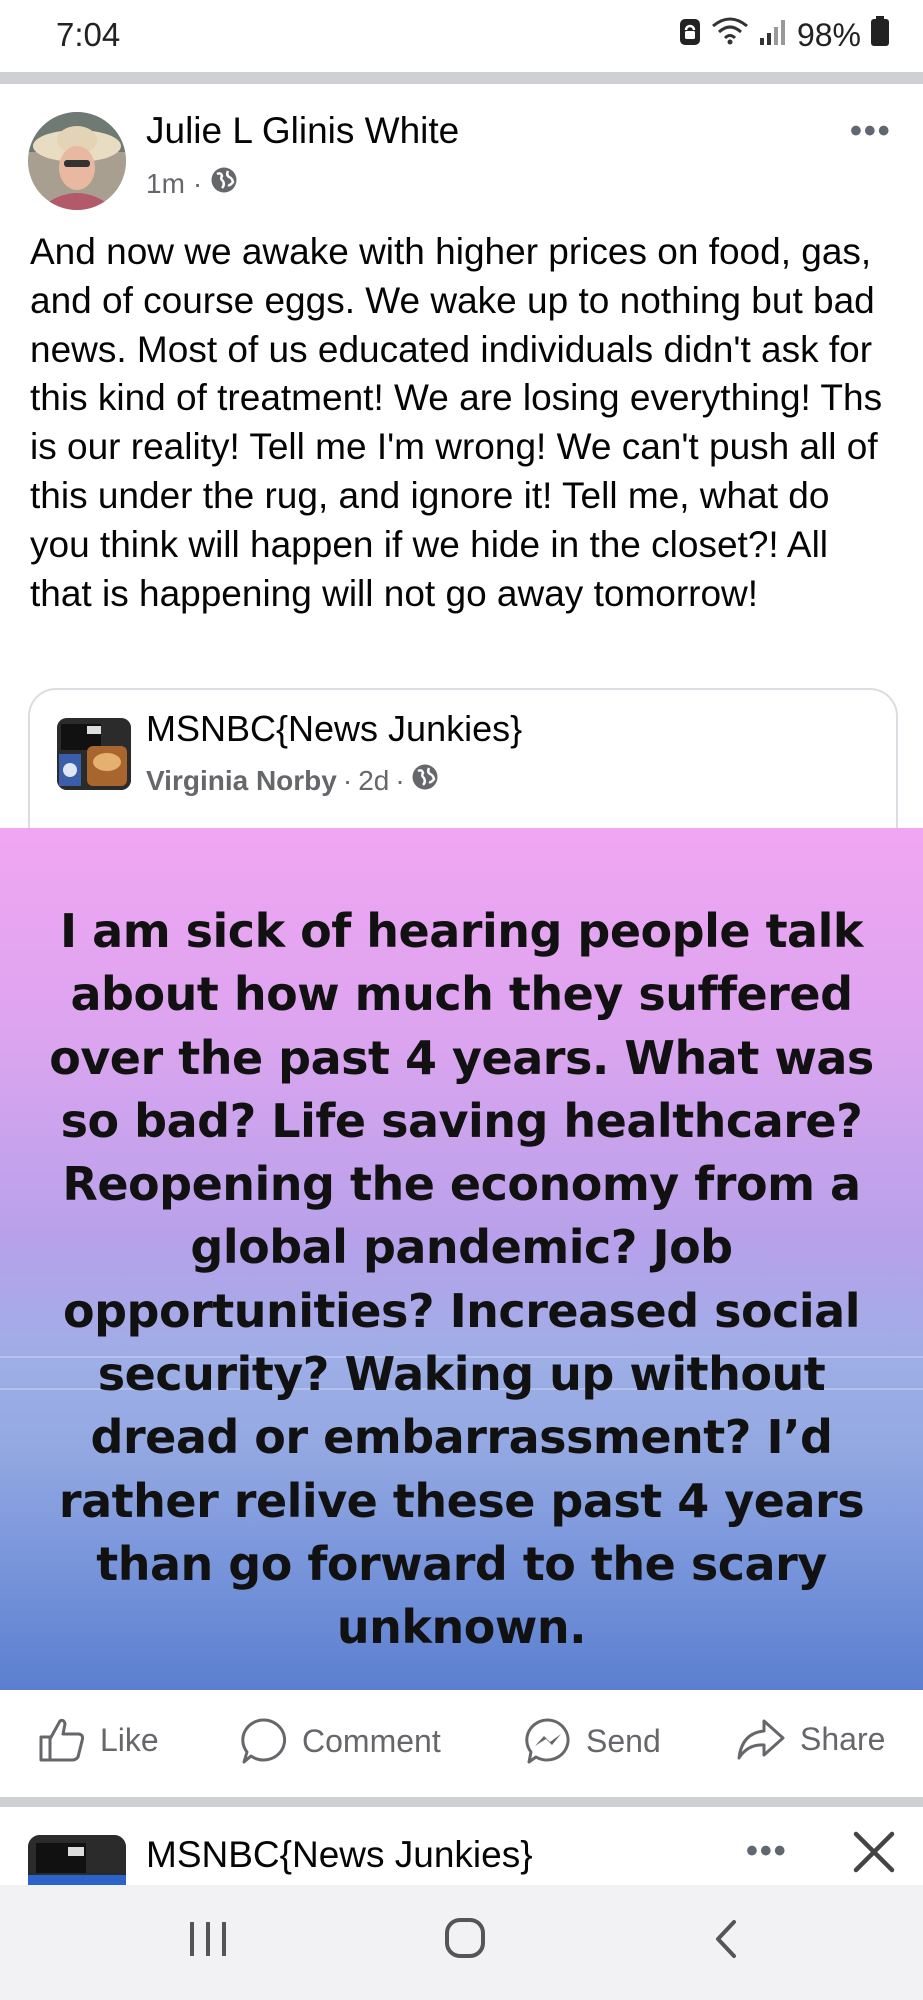  Describe the element at coordinates (94, 754) in the screenshot. I see `group-avatar` at that location.